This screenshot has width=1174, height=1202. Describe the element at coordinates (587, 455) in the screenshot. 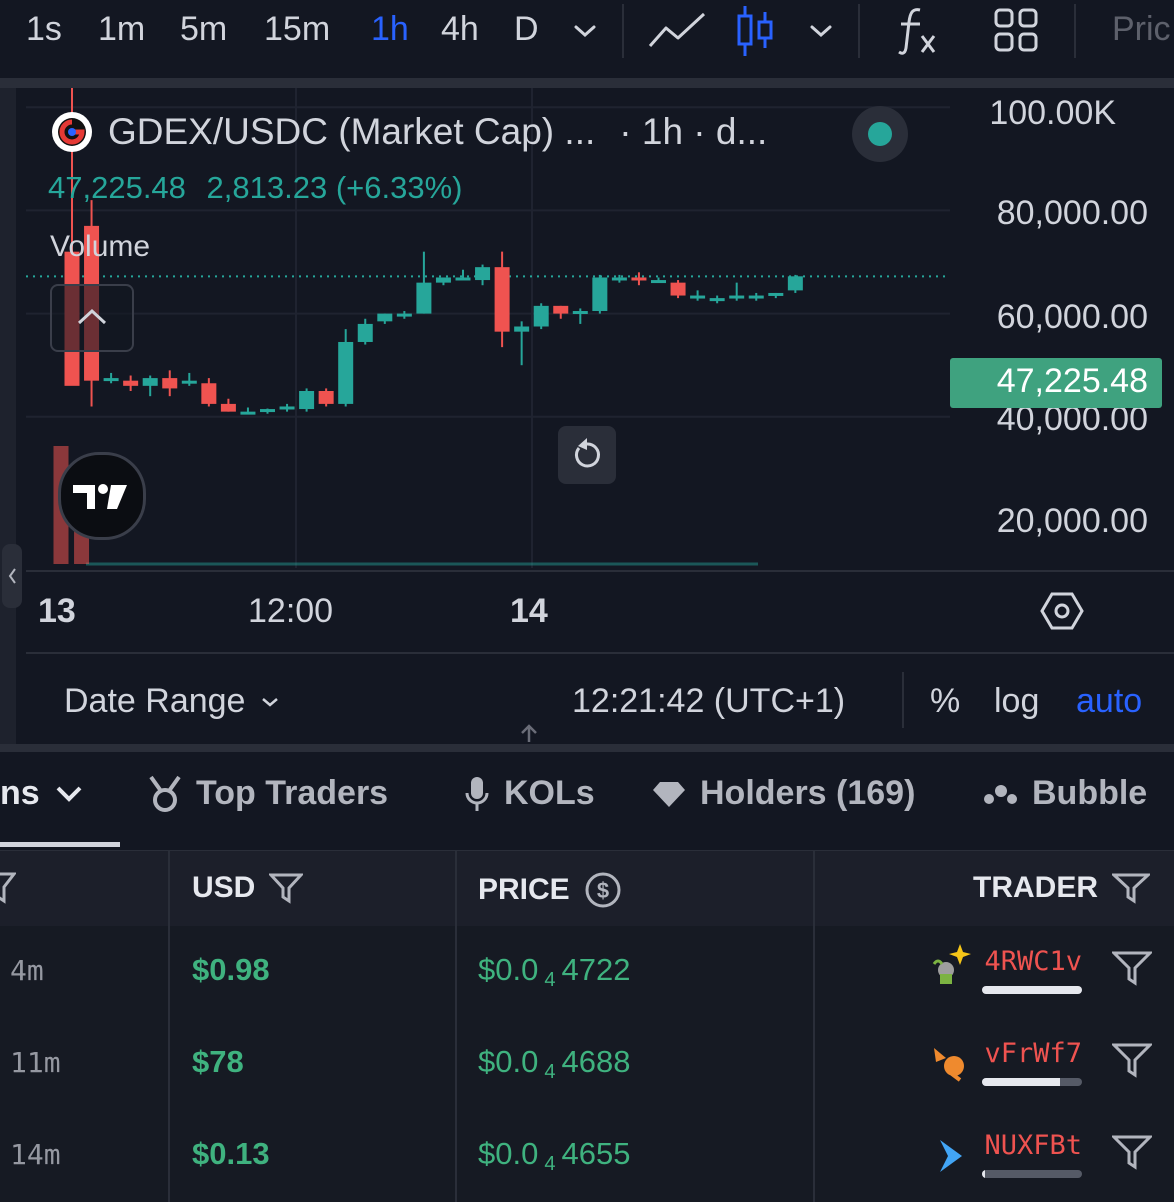

I see `reset-chart-button` at that location.